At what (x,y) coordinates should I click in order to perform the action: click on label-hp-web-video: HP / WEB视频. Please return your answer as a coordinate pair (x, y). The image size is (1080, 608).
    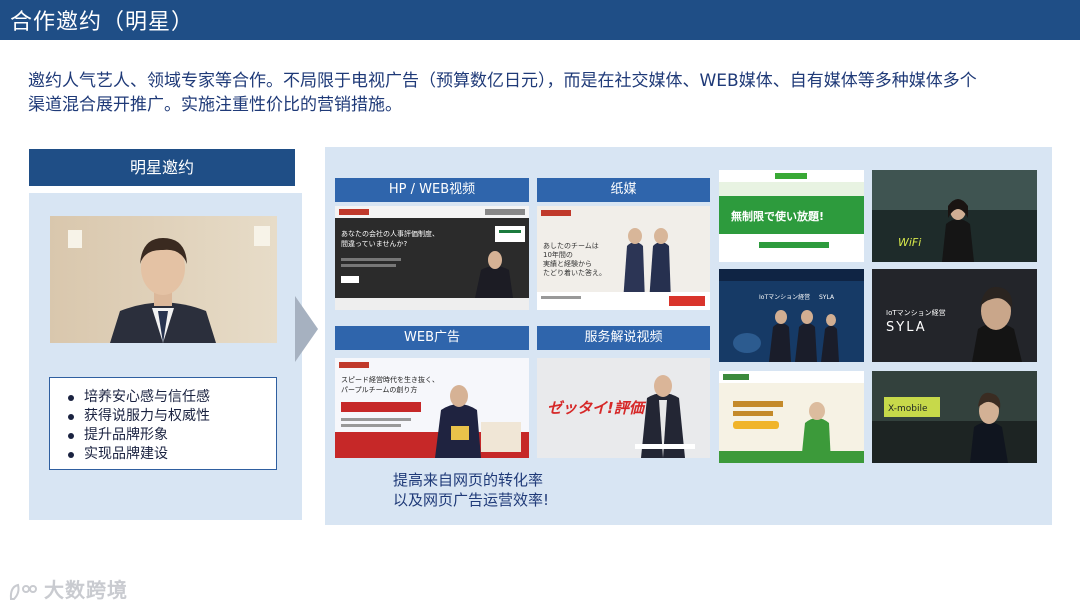
    Looking at the image, I should click on (432, 190).